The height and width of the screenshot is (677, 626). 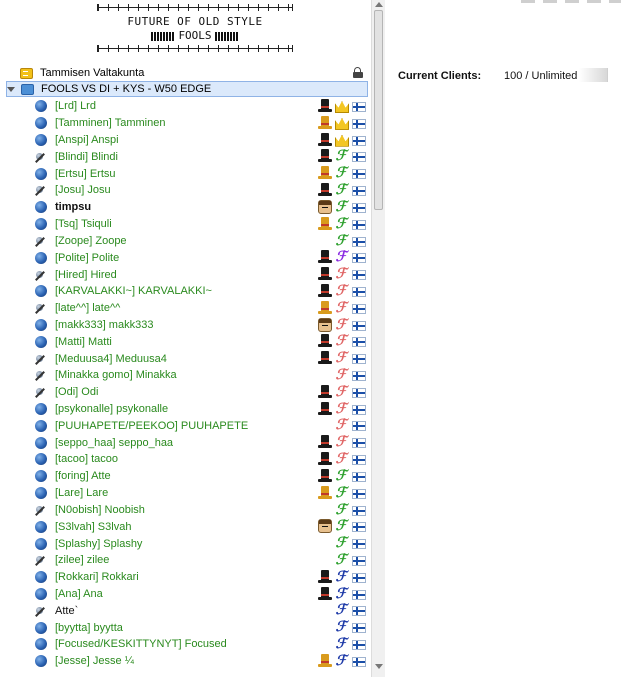 I want to click on client-item: [Lrd] Lrd, so click(x=205, y=106).